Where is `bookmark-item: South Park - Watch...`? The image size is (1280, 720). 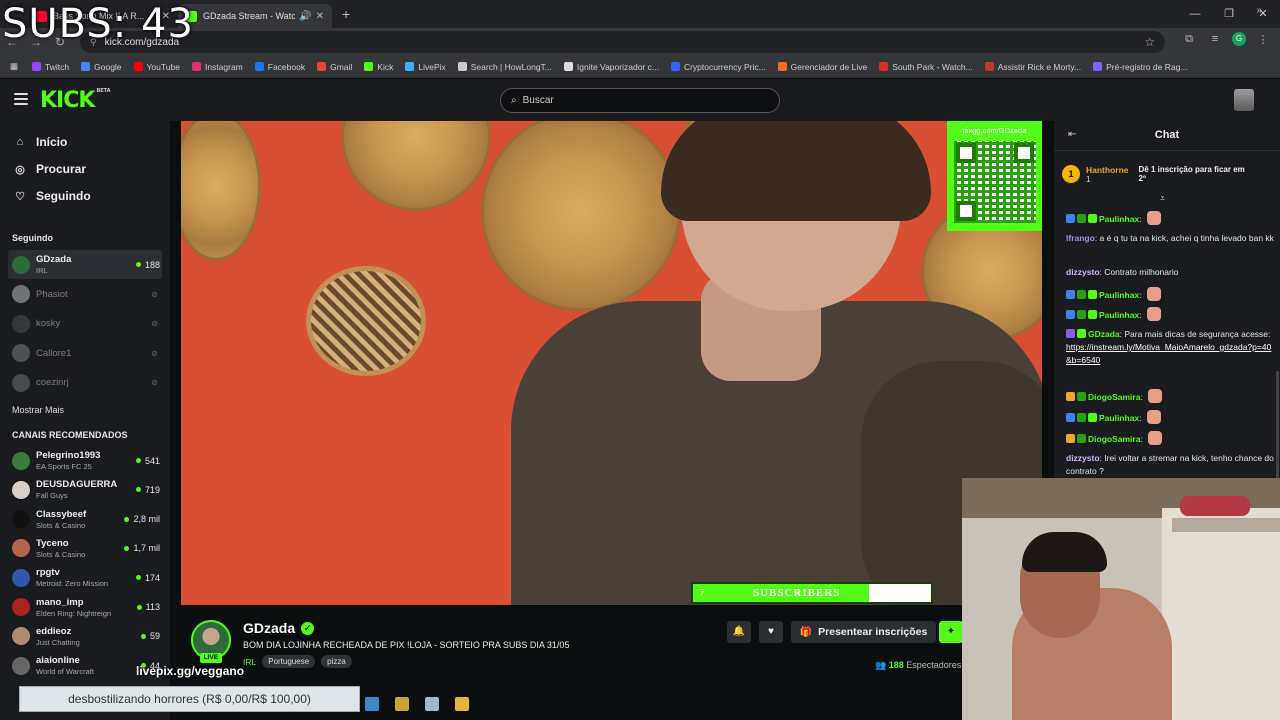 bookmark-item: South Park - Watch... is located at coordinates (926, 67).